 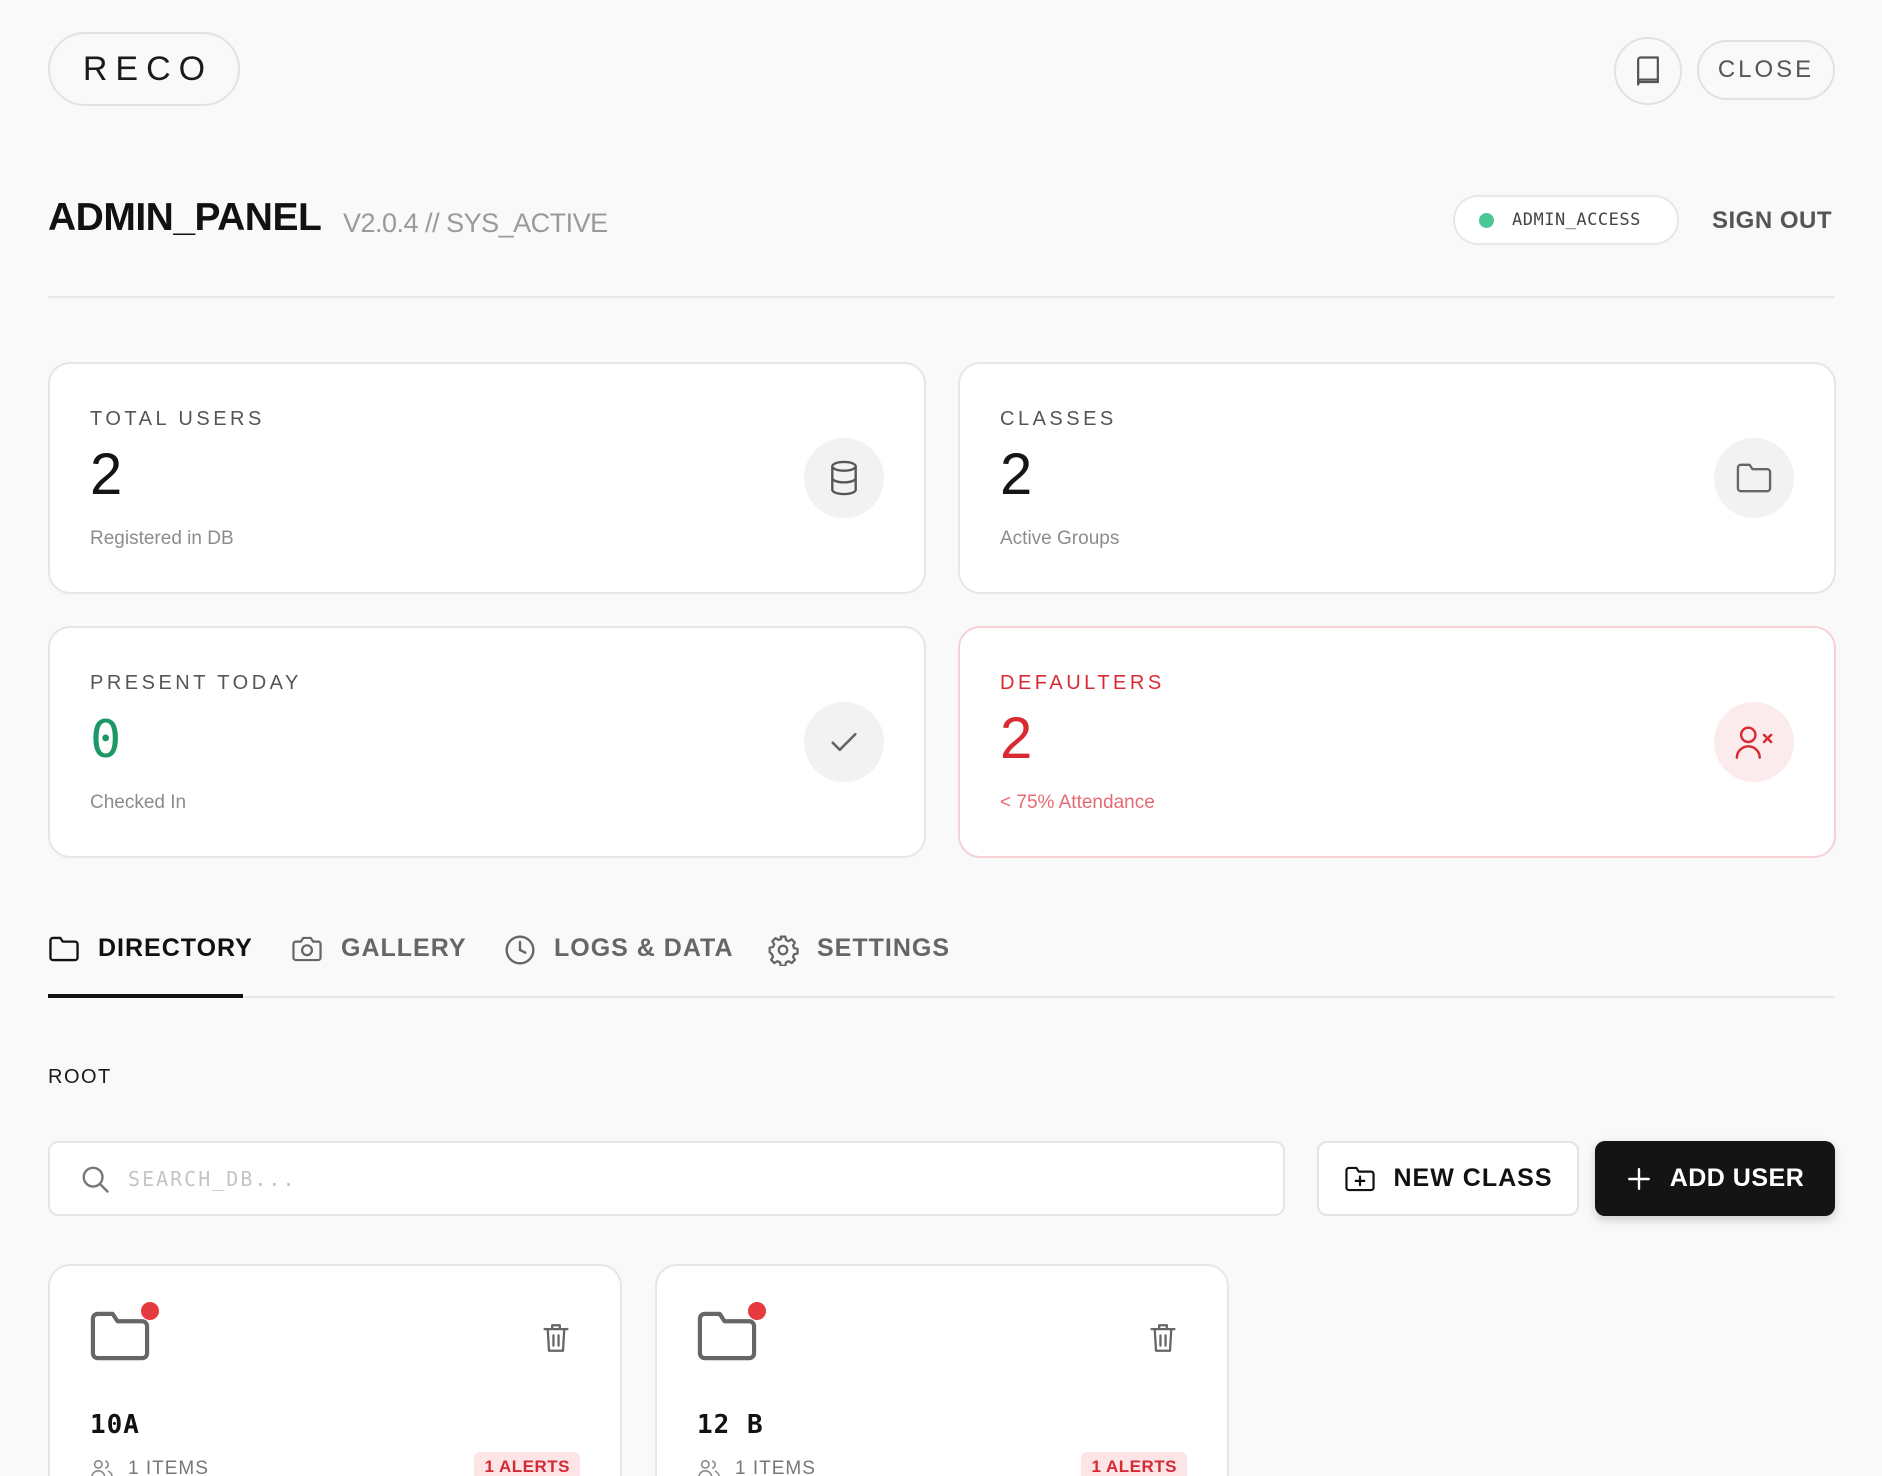 What do you see at coordinates (95, 1179) in the screenshot?
I see `search-icon` at bounding box center [95, 1179].